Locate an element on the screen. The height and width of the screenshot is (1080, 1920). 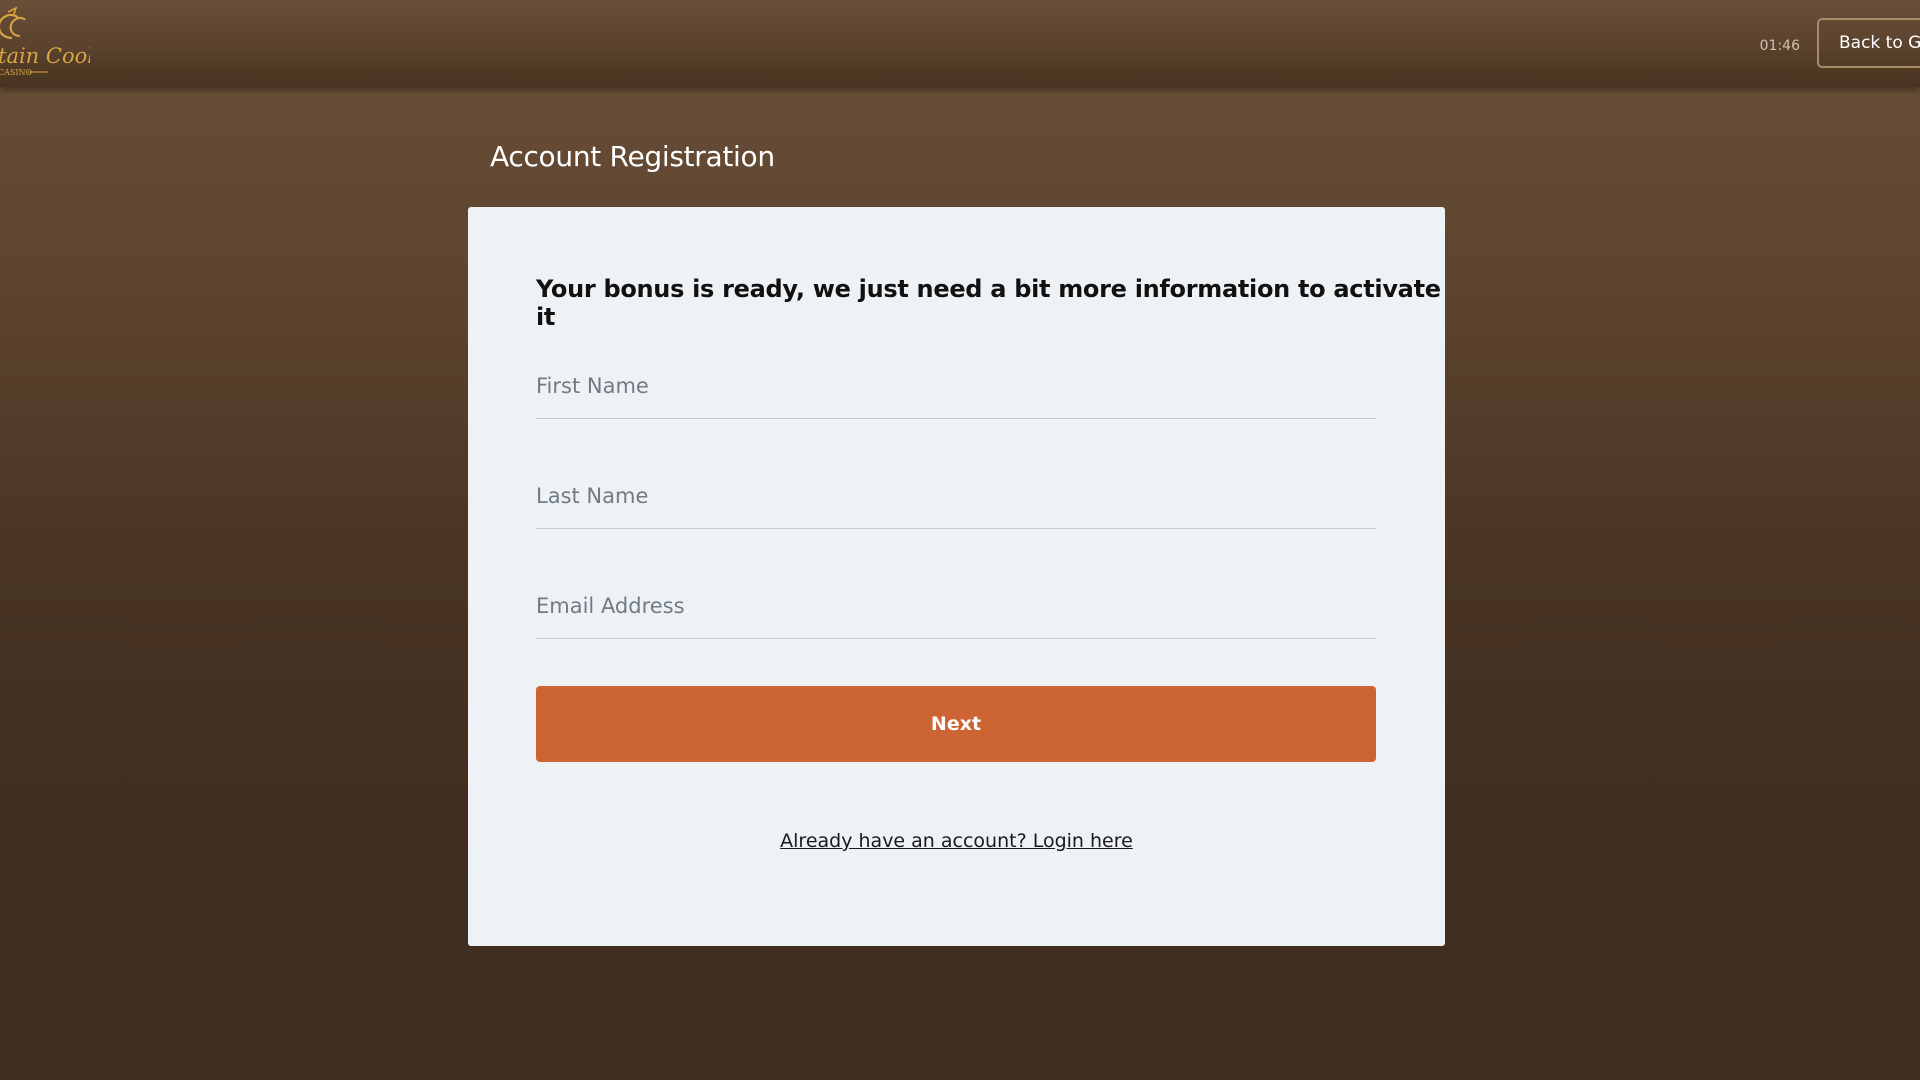
casino-logo: tain Cooks CASINO is located at coordinates (45, 43).